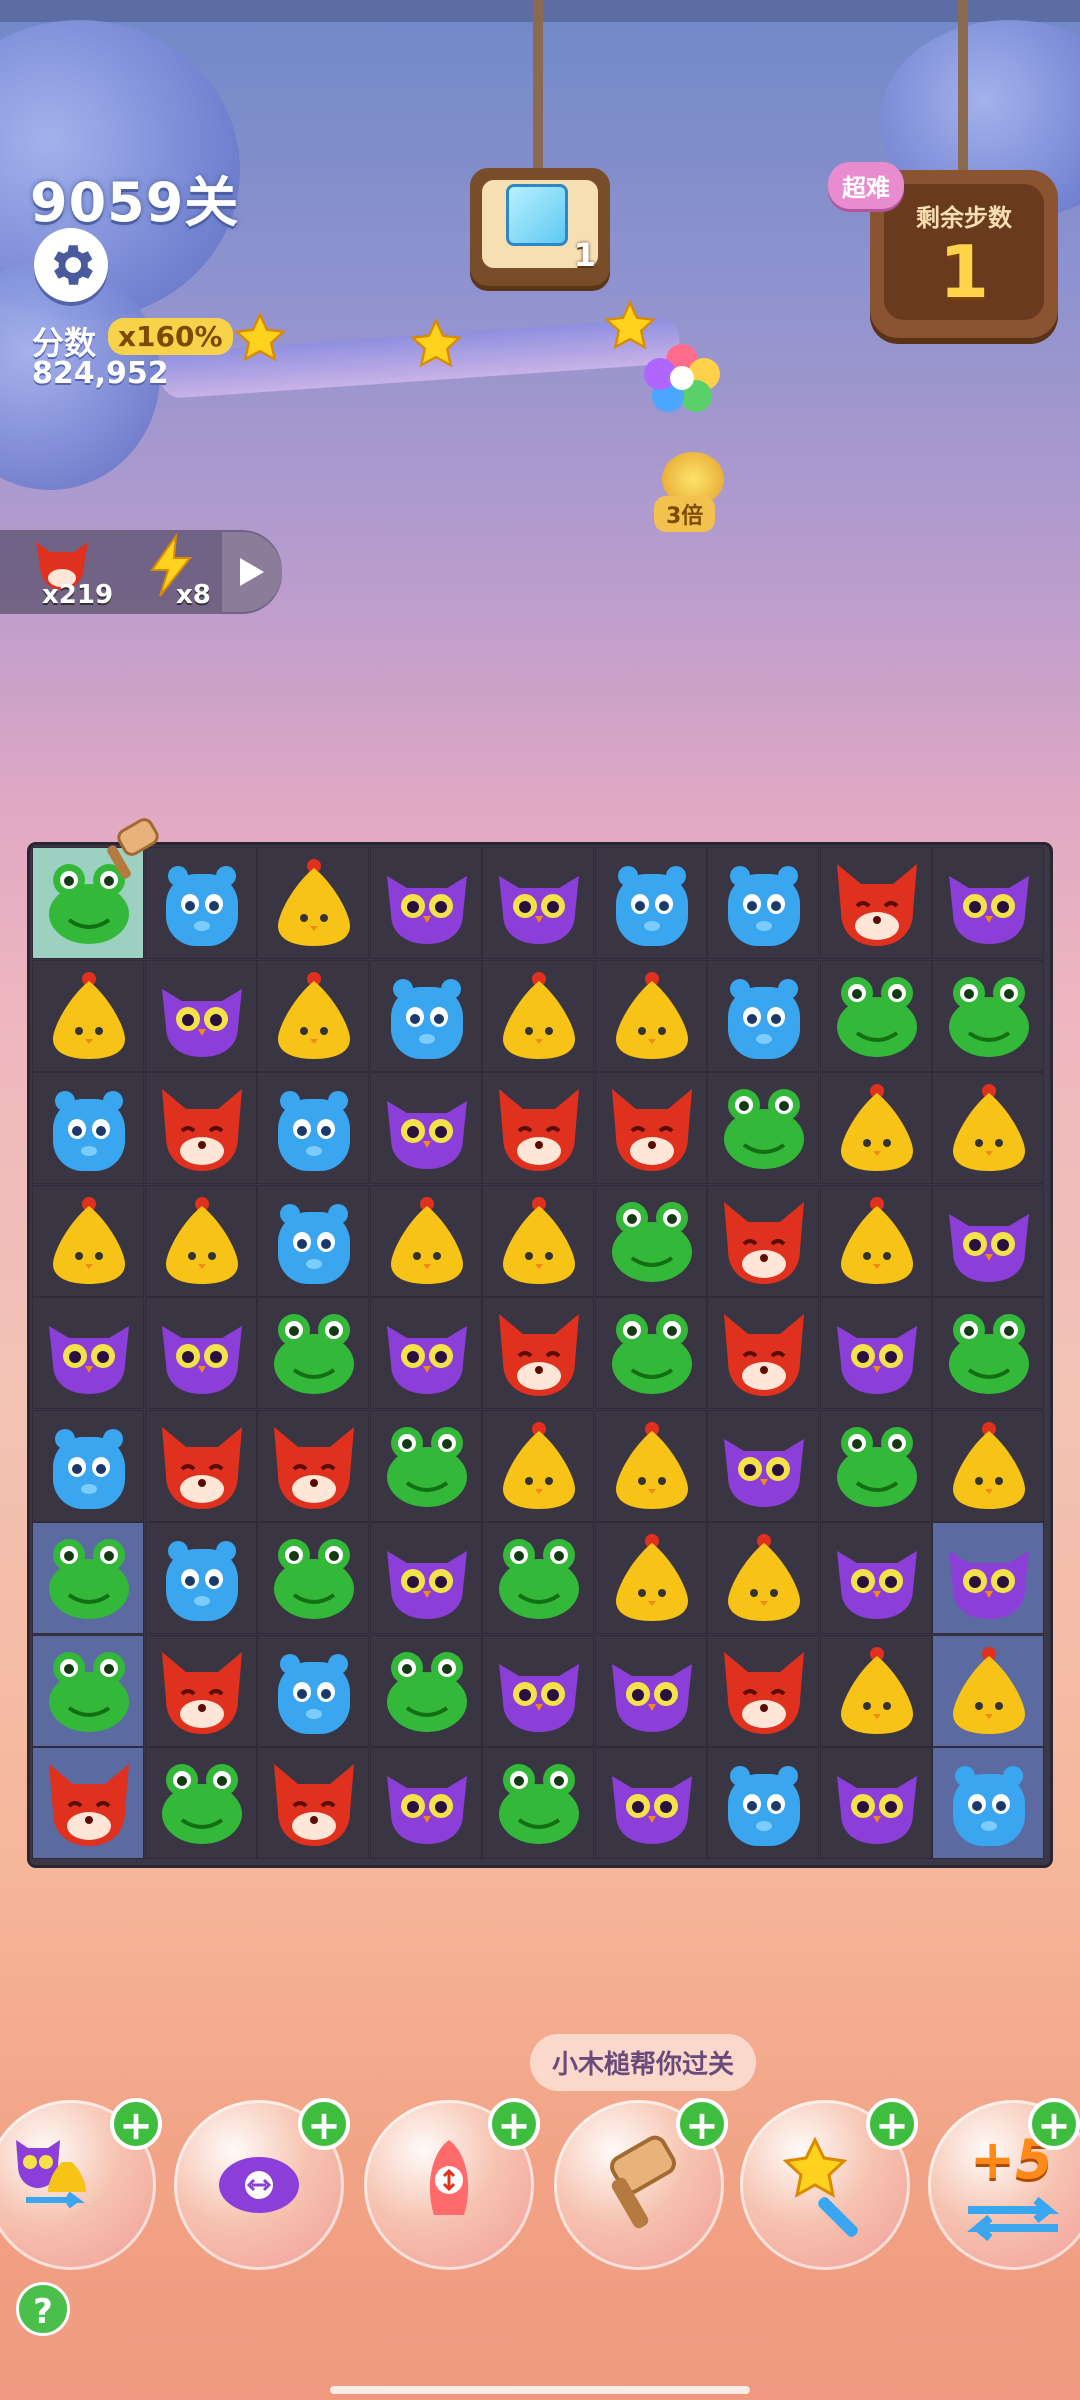  What do you see at coordinates (540, 2390) in the screenshot?
I see `home-indicator` at bounding box center [540, 2390].